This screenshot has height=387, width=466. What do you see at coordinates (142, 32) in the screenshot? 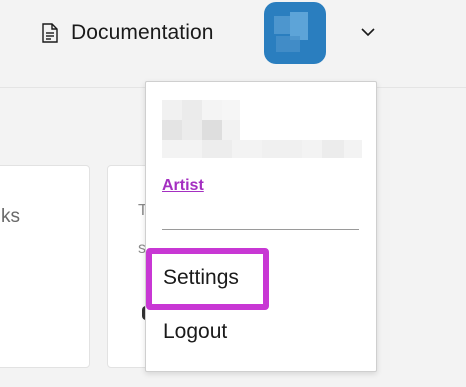
I see `documentation-label: Documentation` at bounding box center [142, 32].